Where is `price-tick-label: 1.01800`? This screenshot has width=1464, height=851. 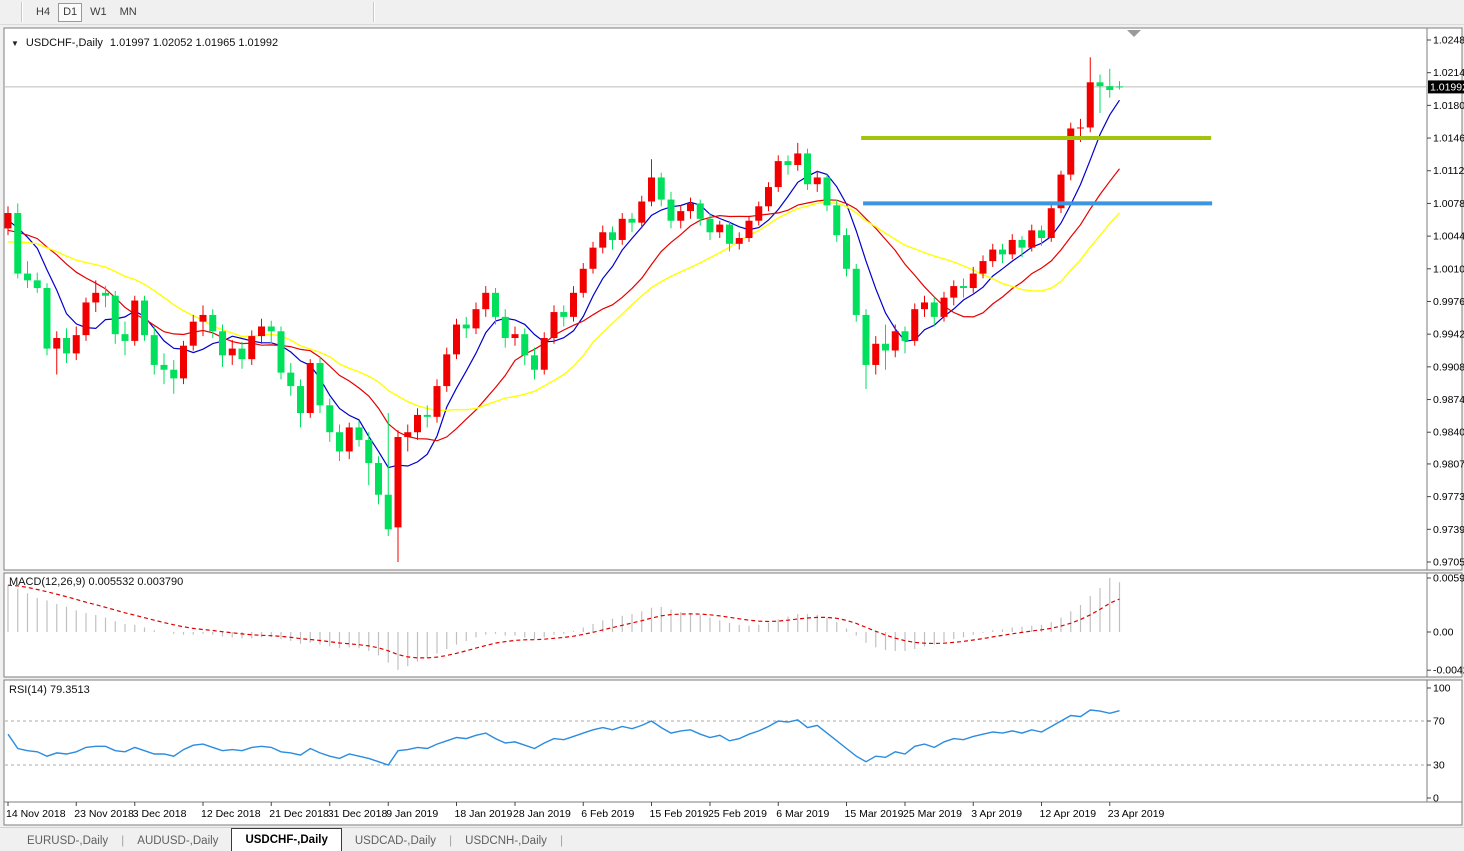 price-tick-label: 1.01800 is located at coordinates (1448, 106).